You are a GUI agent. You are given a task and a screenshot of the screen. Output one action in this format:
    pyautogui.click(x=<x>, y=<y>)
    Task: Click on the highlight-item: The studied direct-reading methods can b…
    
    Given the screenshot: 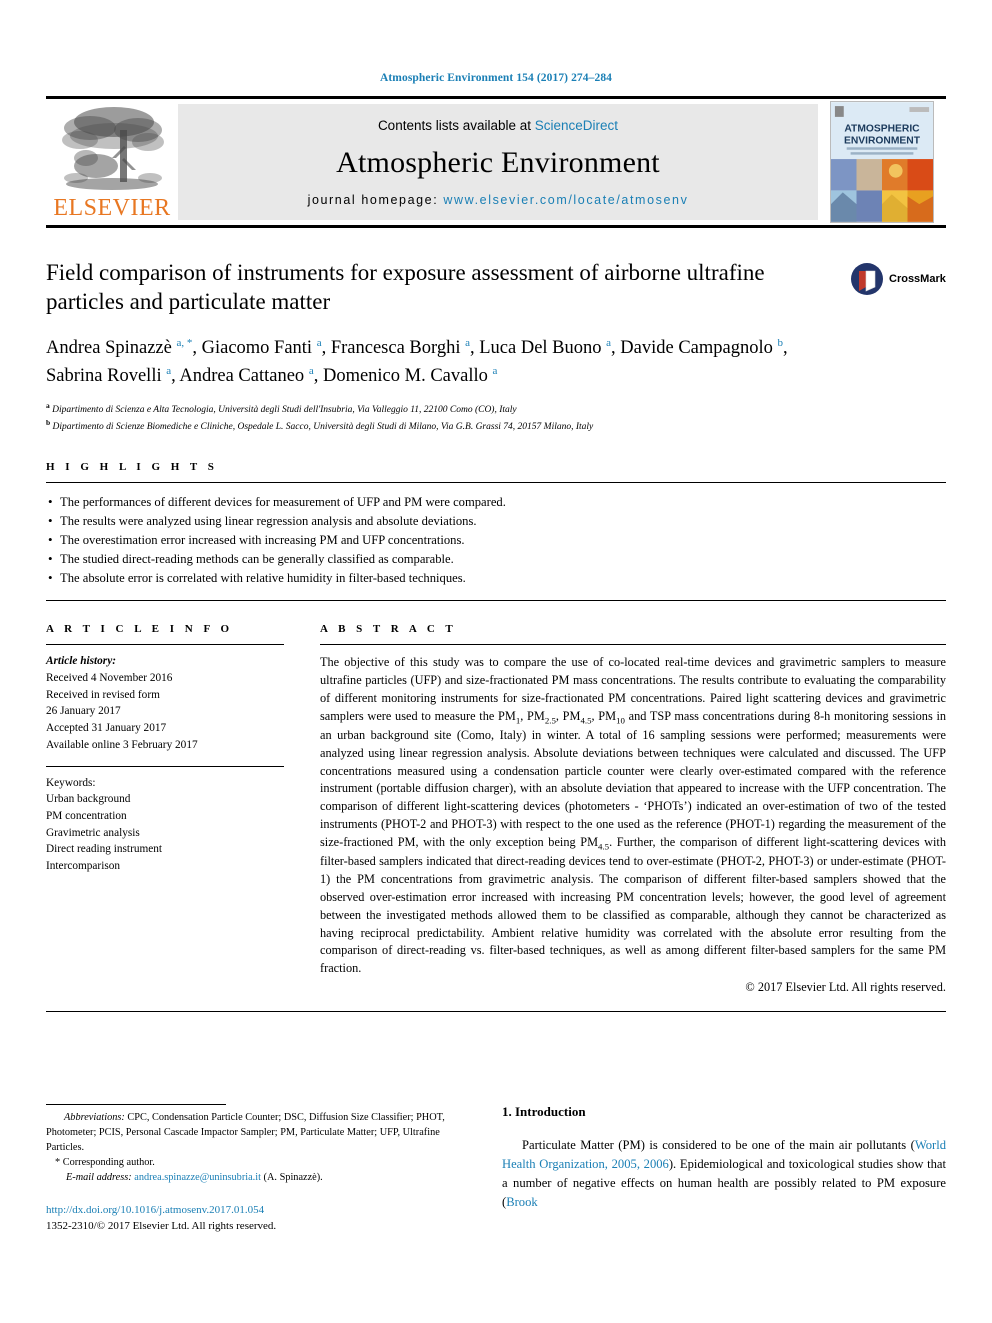 What is the action you would take?
    pyautogui.click(x=496, y=559)
    